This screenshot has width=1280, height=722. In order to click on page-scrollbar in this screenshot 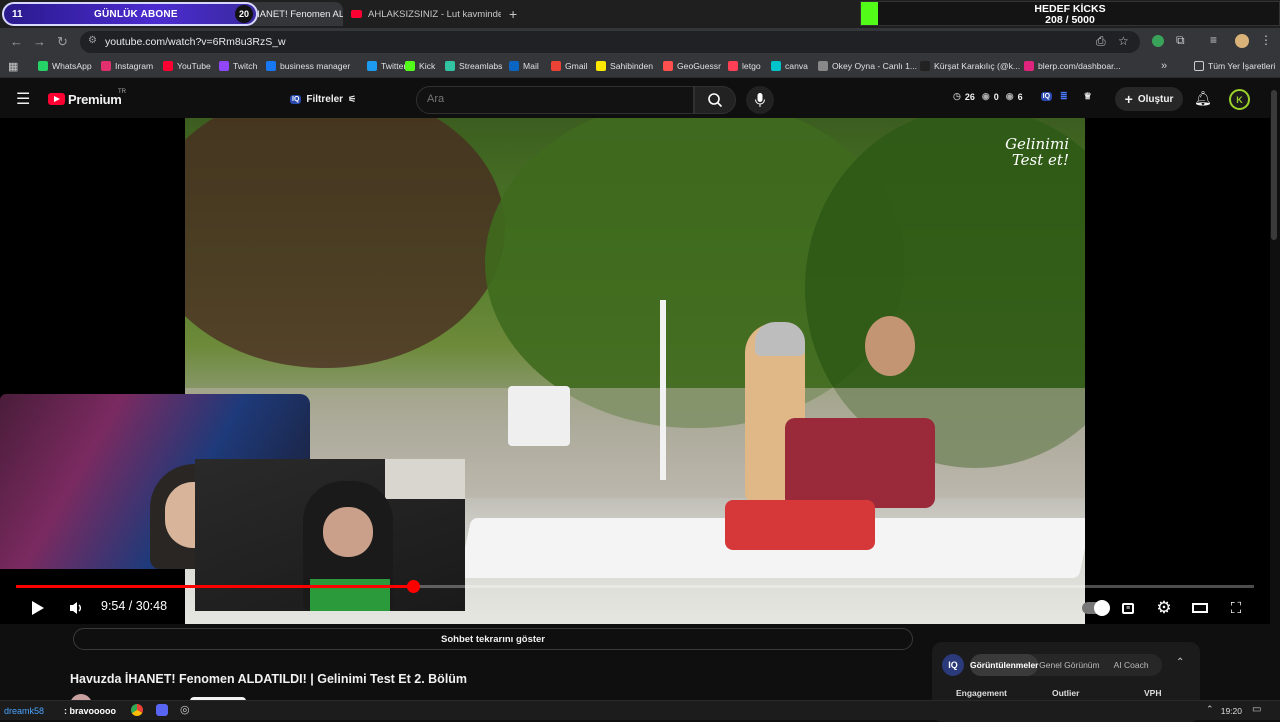, I will do `click(1274, 165)`.